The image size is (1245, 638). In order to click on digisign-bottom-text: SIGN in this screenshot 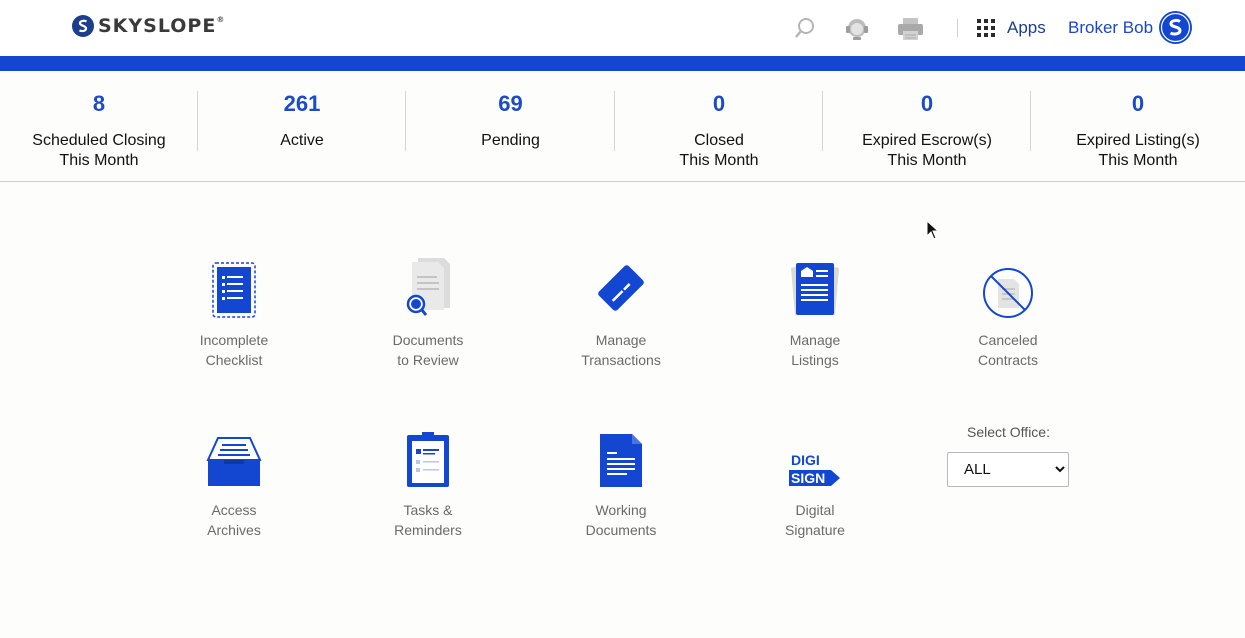, I will do `click(808, 478)`.